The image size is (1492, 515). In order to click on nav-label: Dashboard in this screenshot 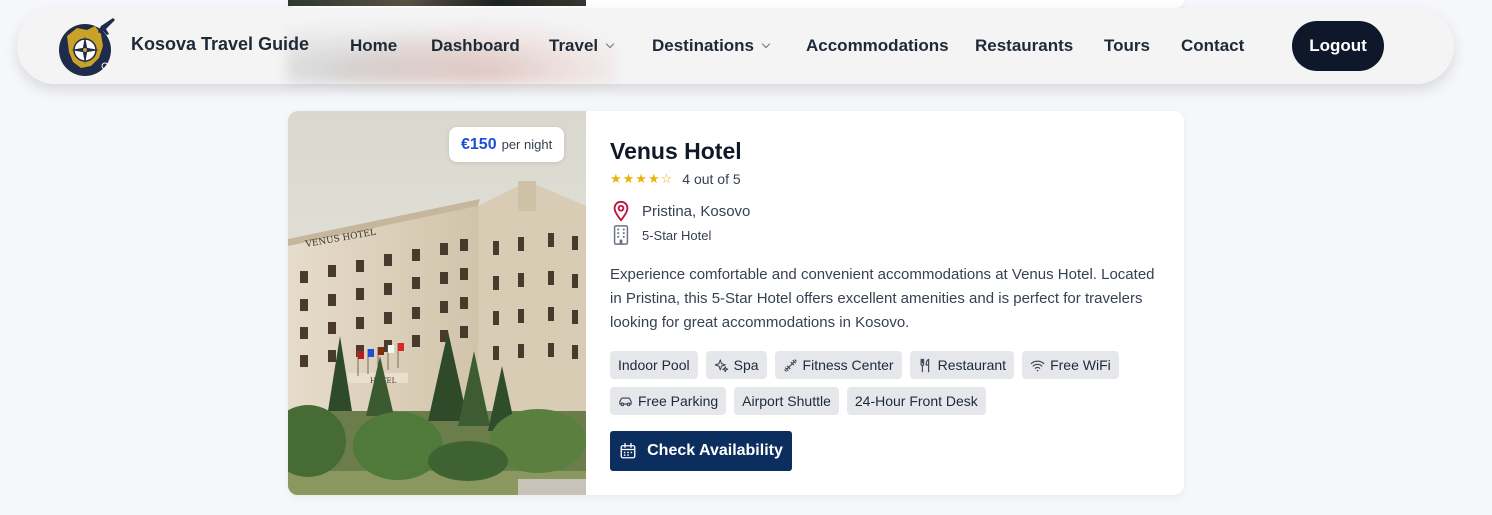, I will do `click(475, 45)`.